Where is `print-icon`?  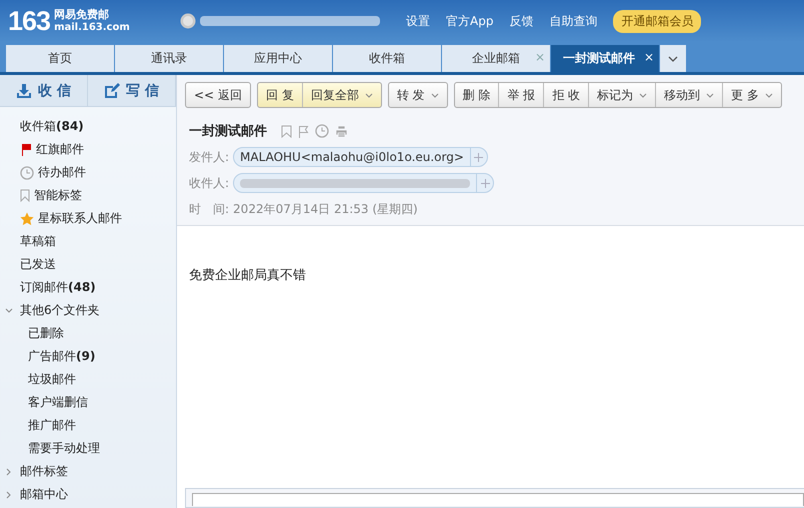 print-icon is located at coordinates (341, 131).